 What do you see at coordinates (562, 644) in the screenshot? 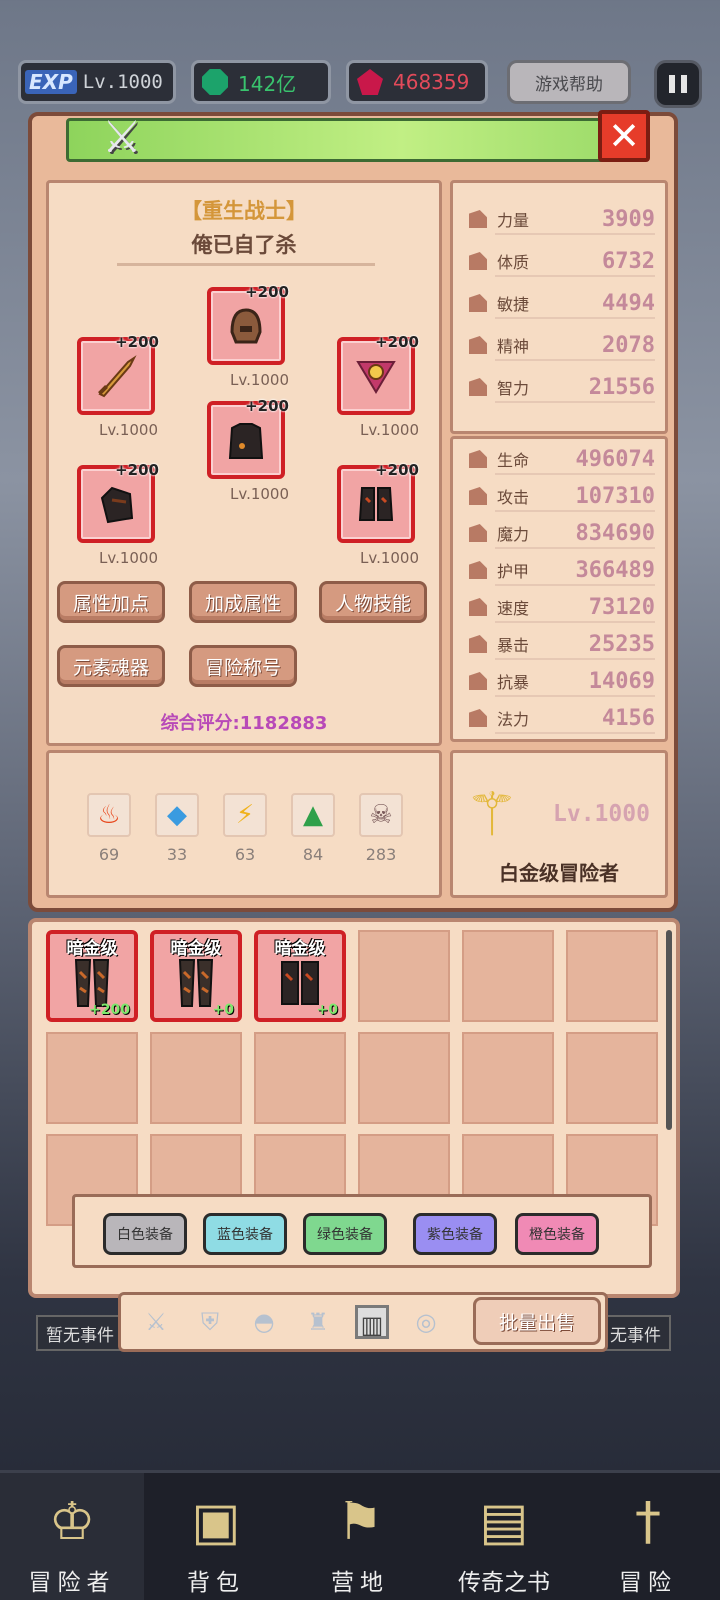
I see `stat-crit: 暴击 25235` at bounding box center [562, 644].